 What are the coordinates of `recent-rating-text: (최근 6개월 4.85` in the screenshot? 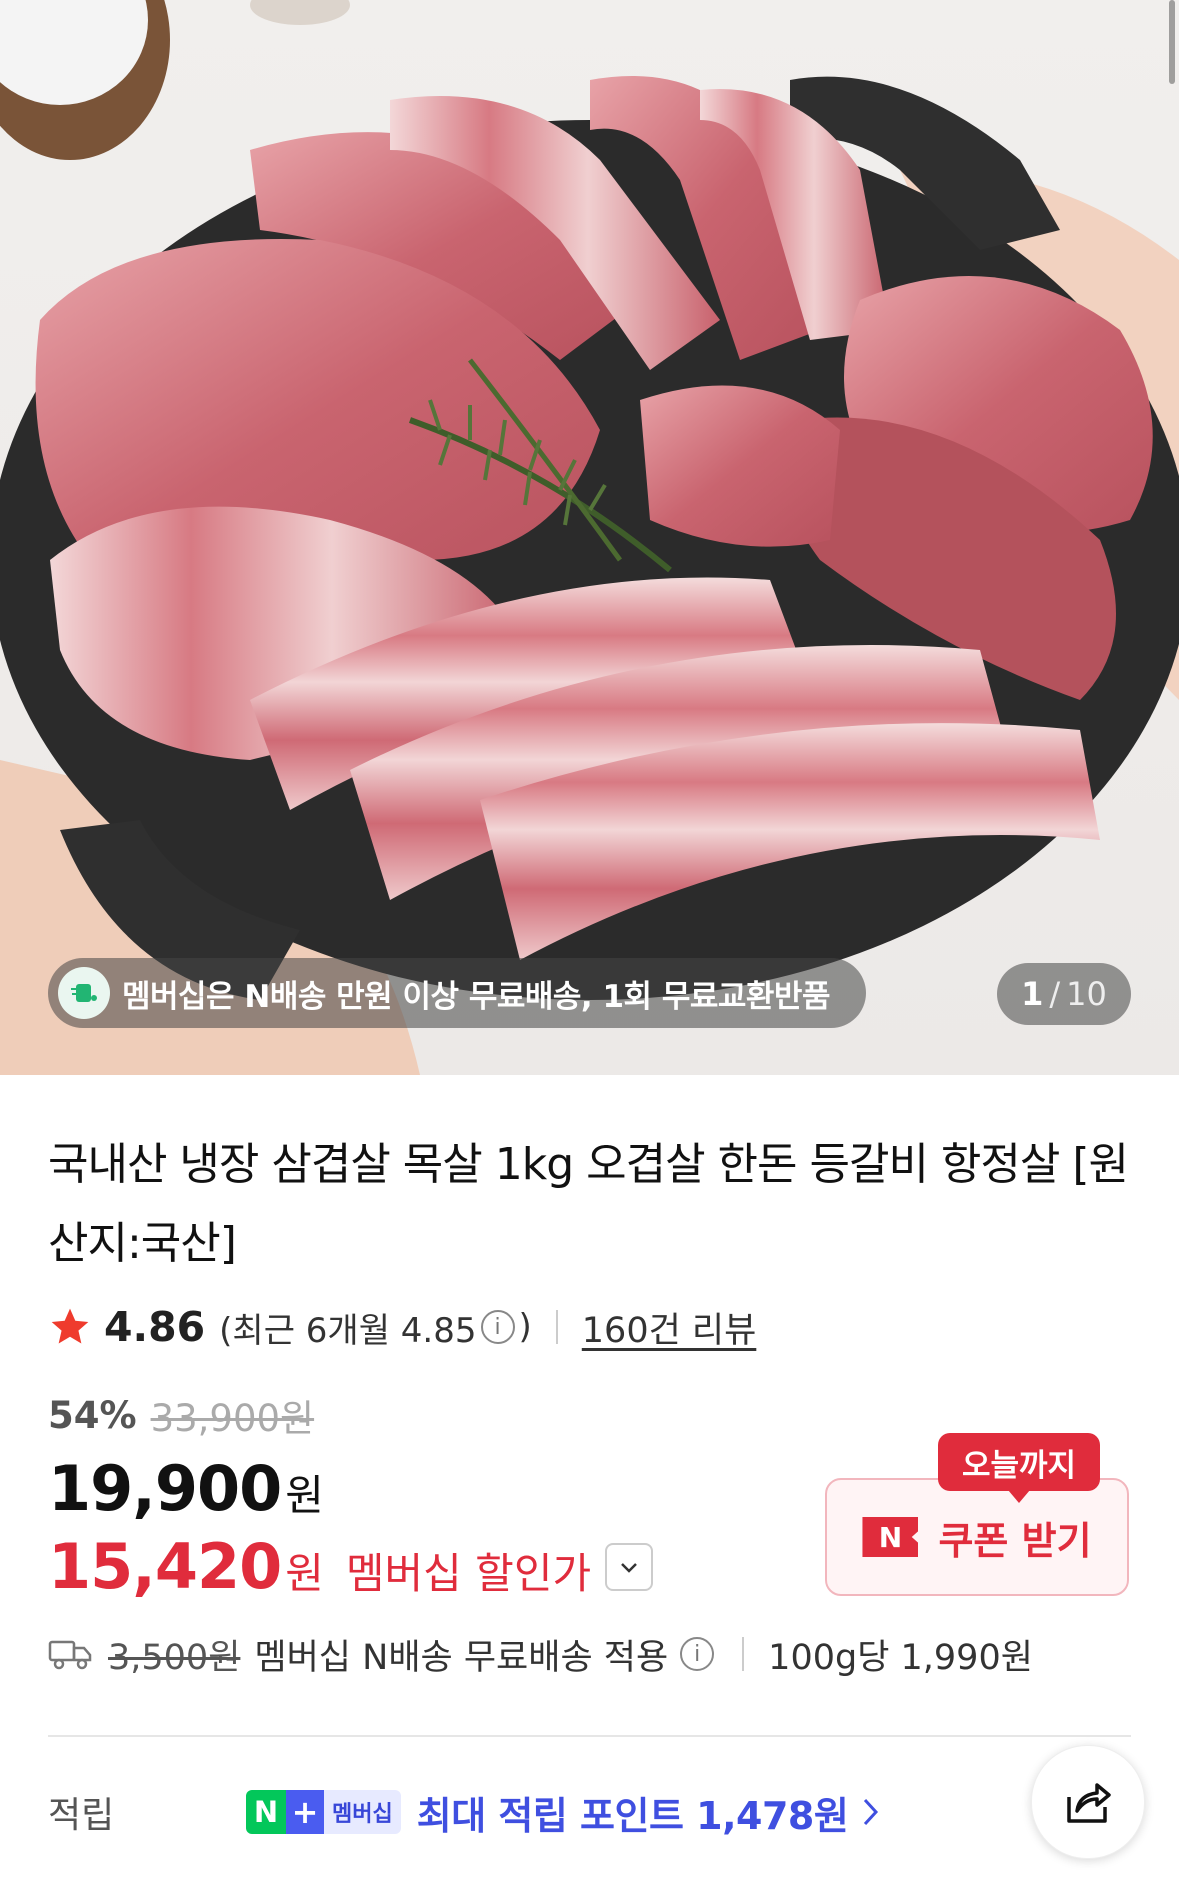 It's located at (348, 1330).